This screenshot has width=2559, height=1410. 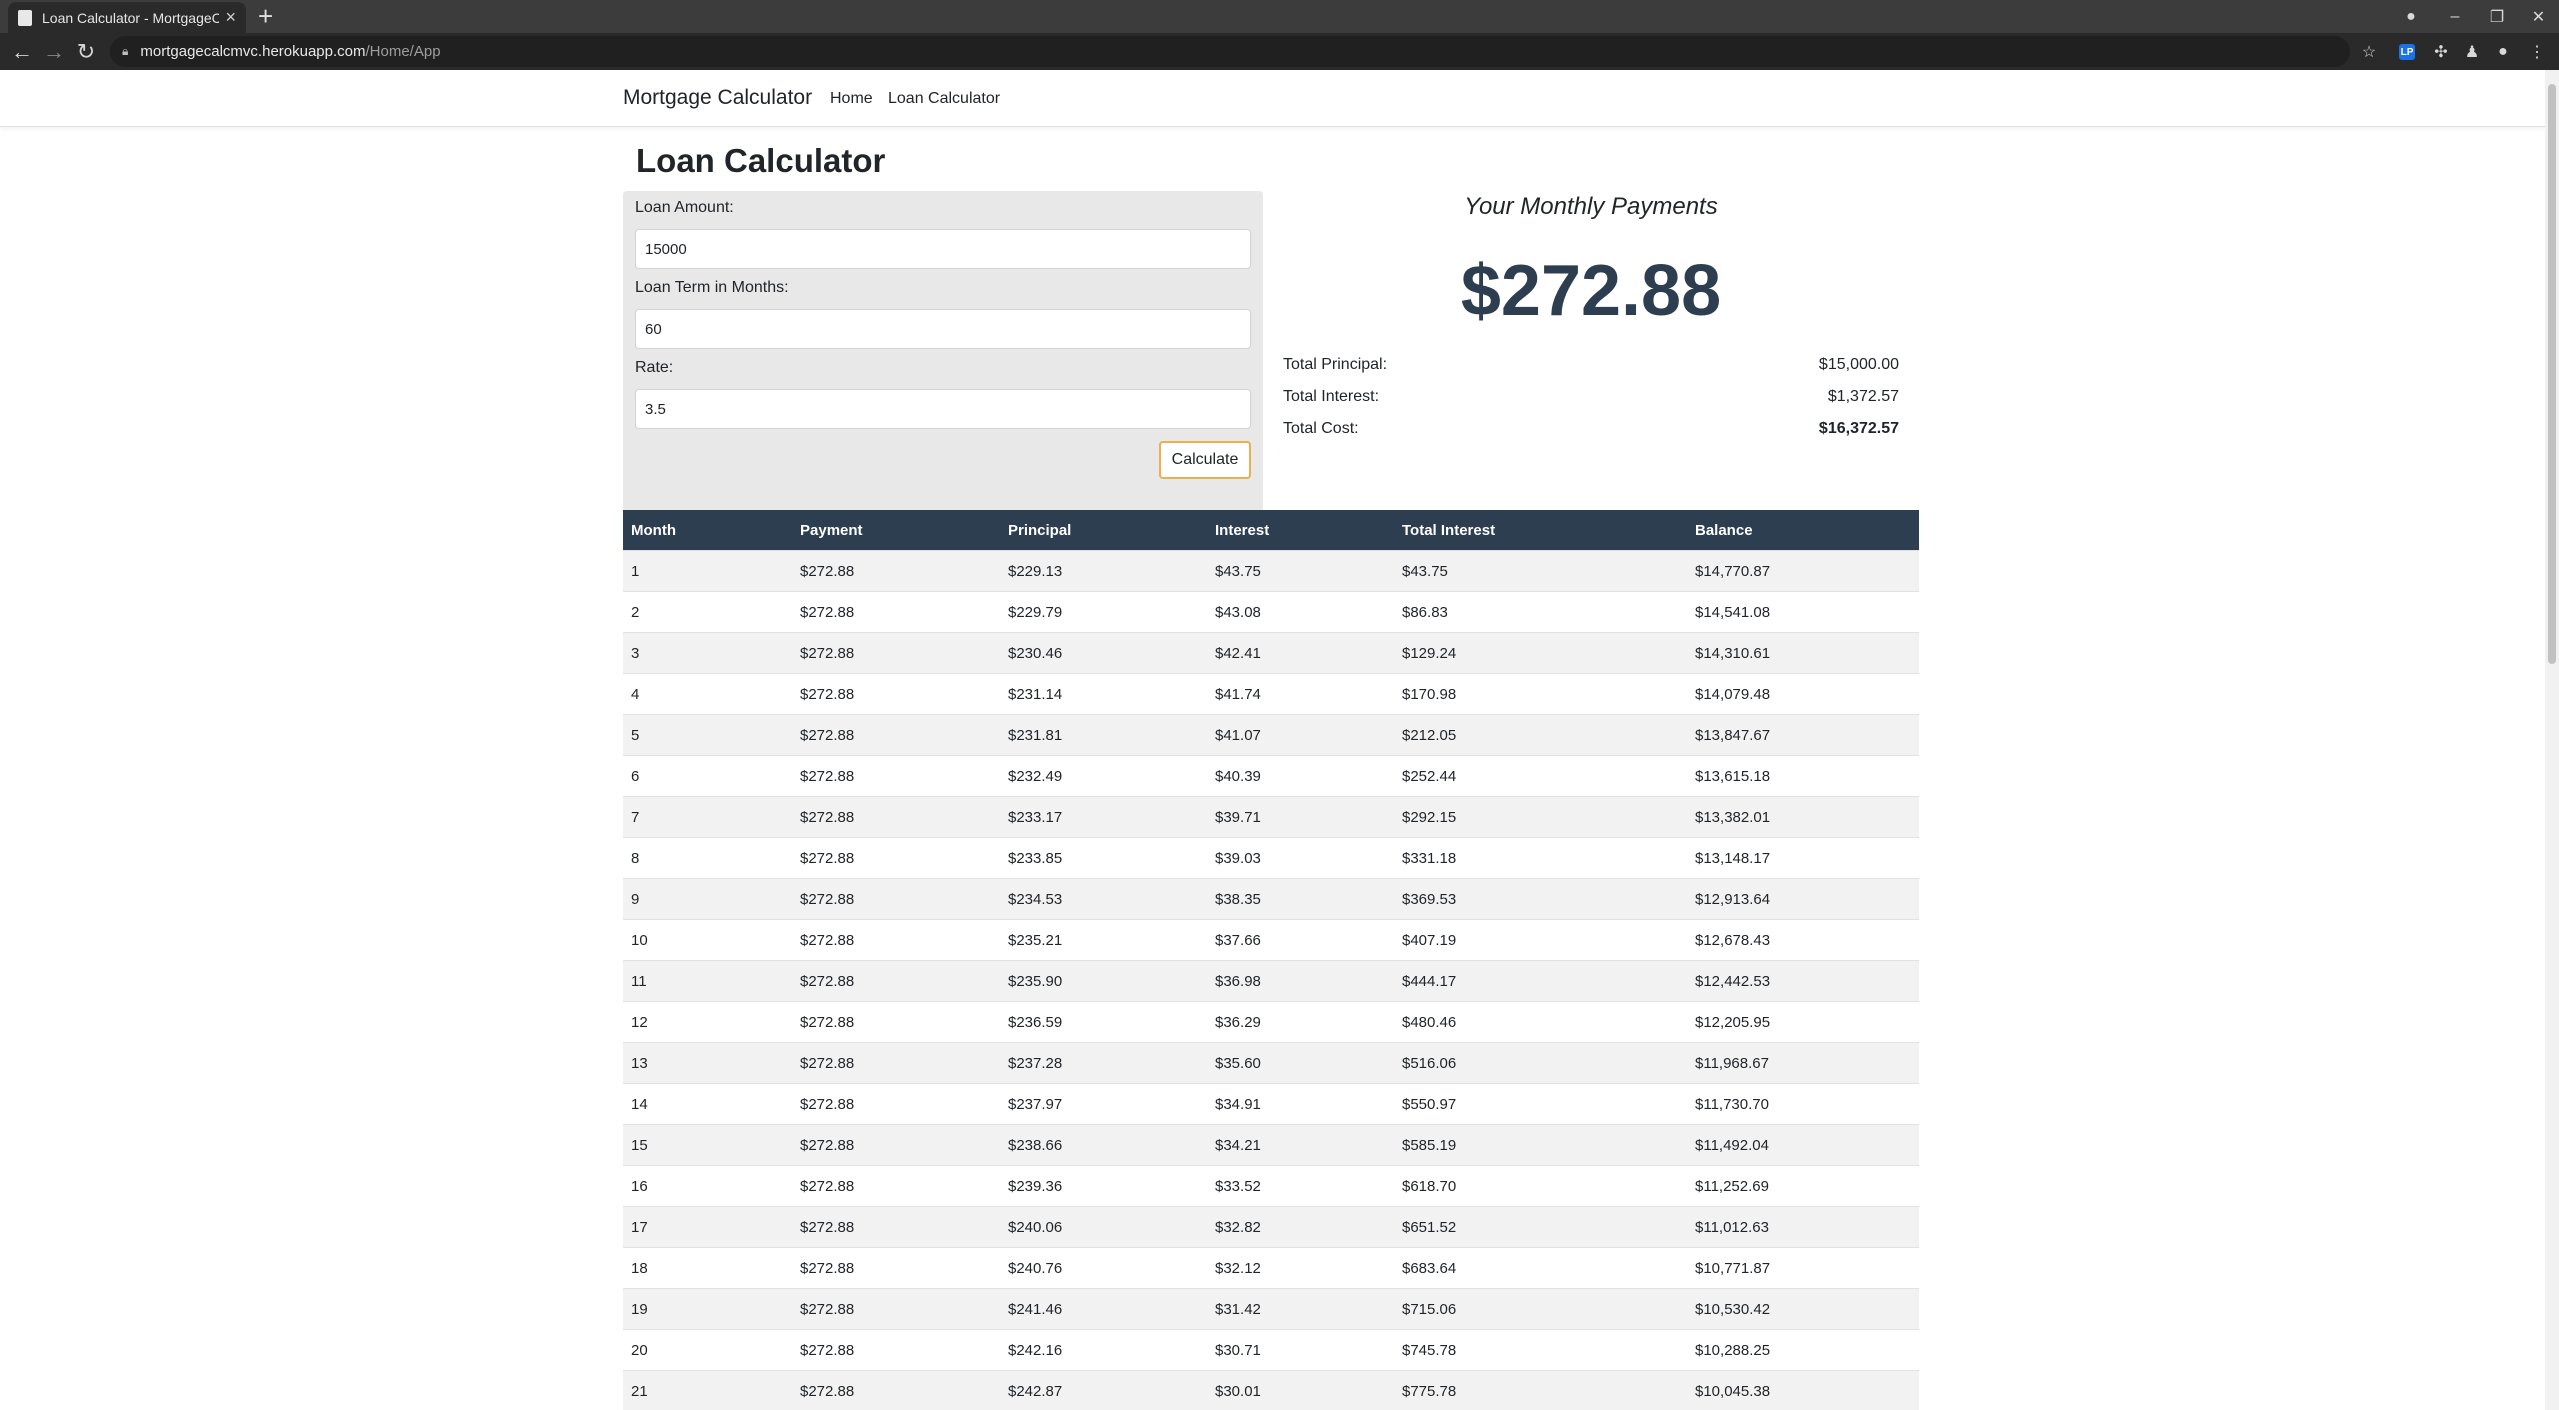 What do you see at coordinates (896, 530) in the screenshot?
I see `col-header-payment: Payment` at bounding box center [896, 530].